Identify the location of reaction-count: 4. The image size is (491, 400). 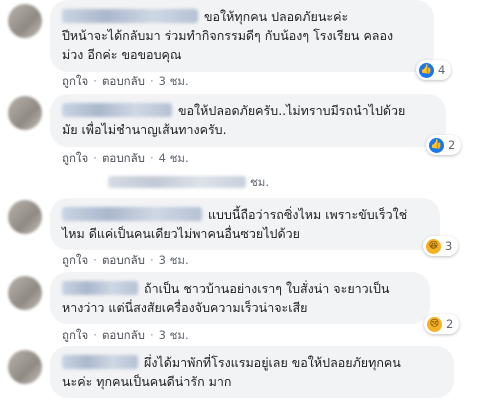
(442, 70).